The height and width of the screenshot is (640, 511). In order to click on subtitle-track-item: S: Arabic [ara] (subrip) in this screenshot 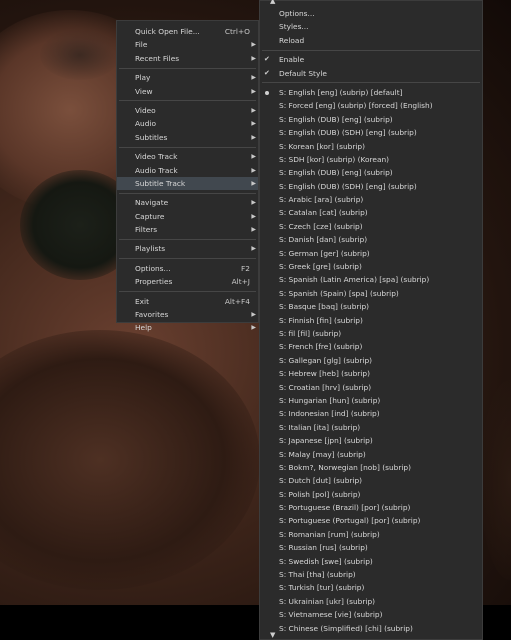, I will do `click(371, 199)`.